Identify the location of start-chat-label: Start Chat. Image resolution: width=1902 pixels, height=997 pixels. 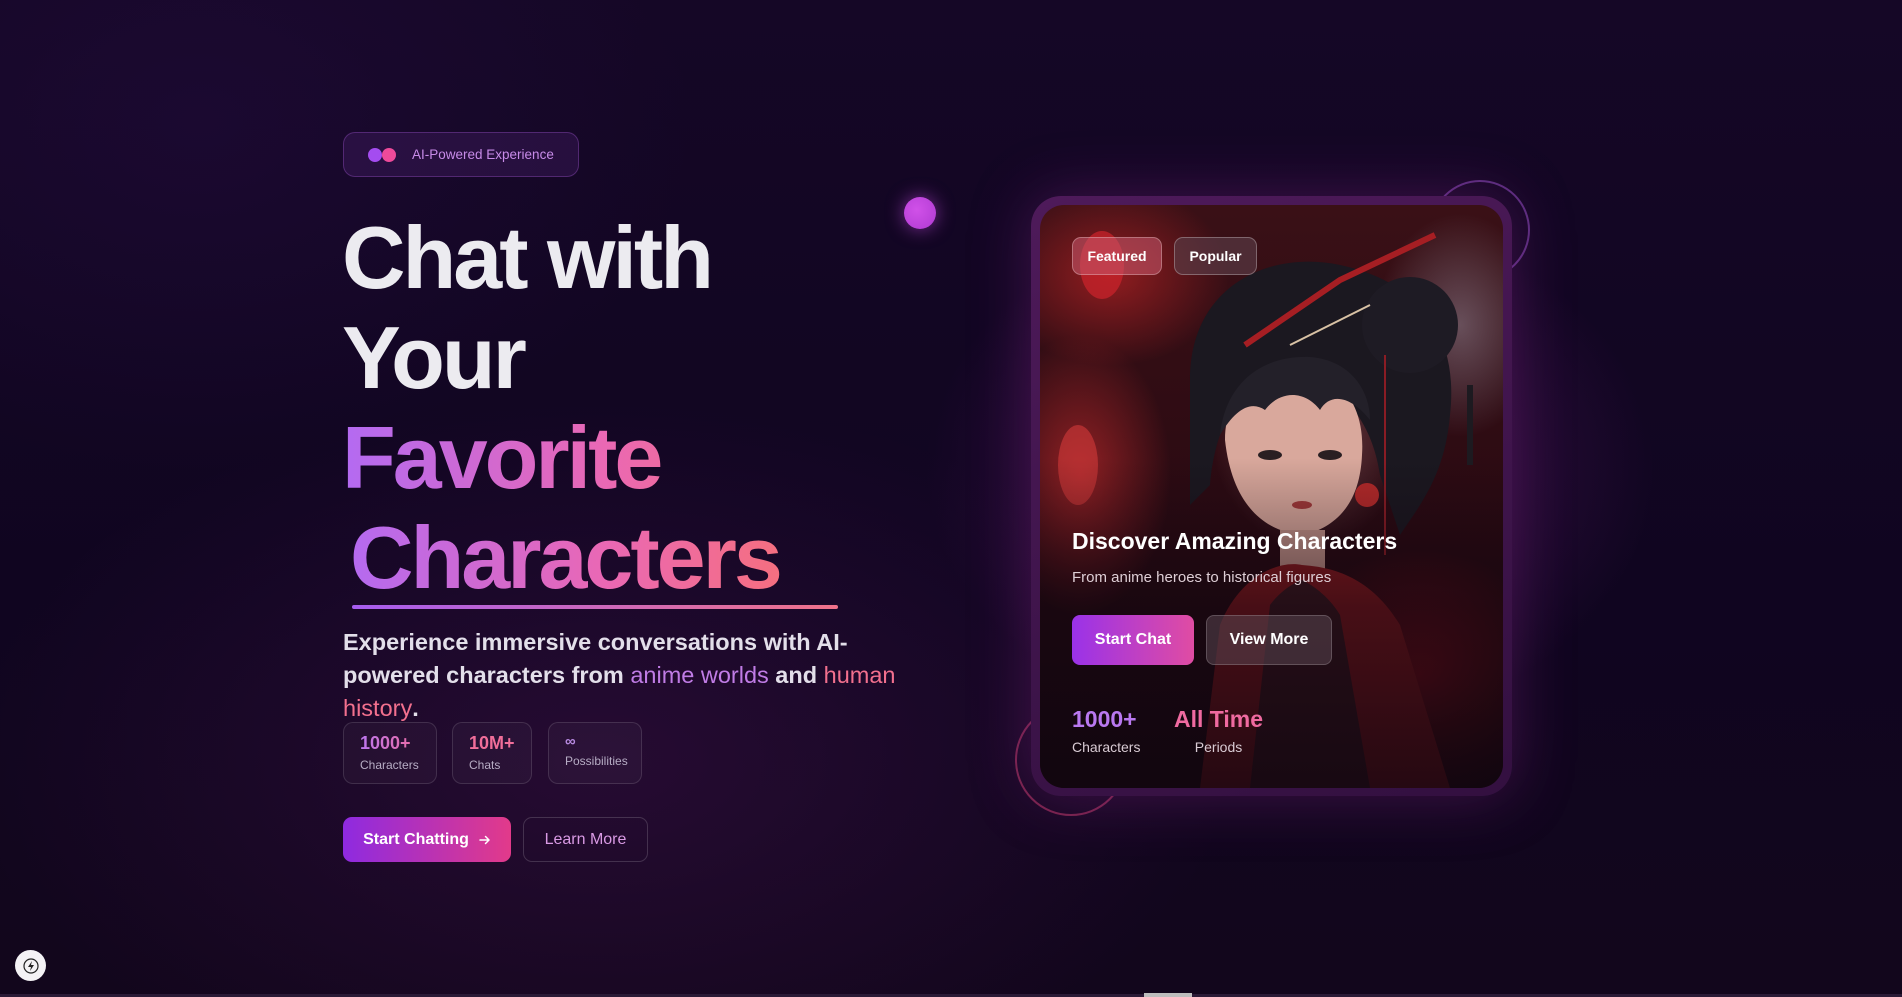
(1133, 639).